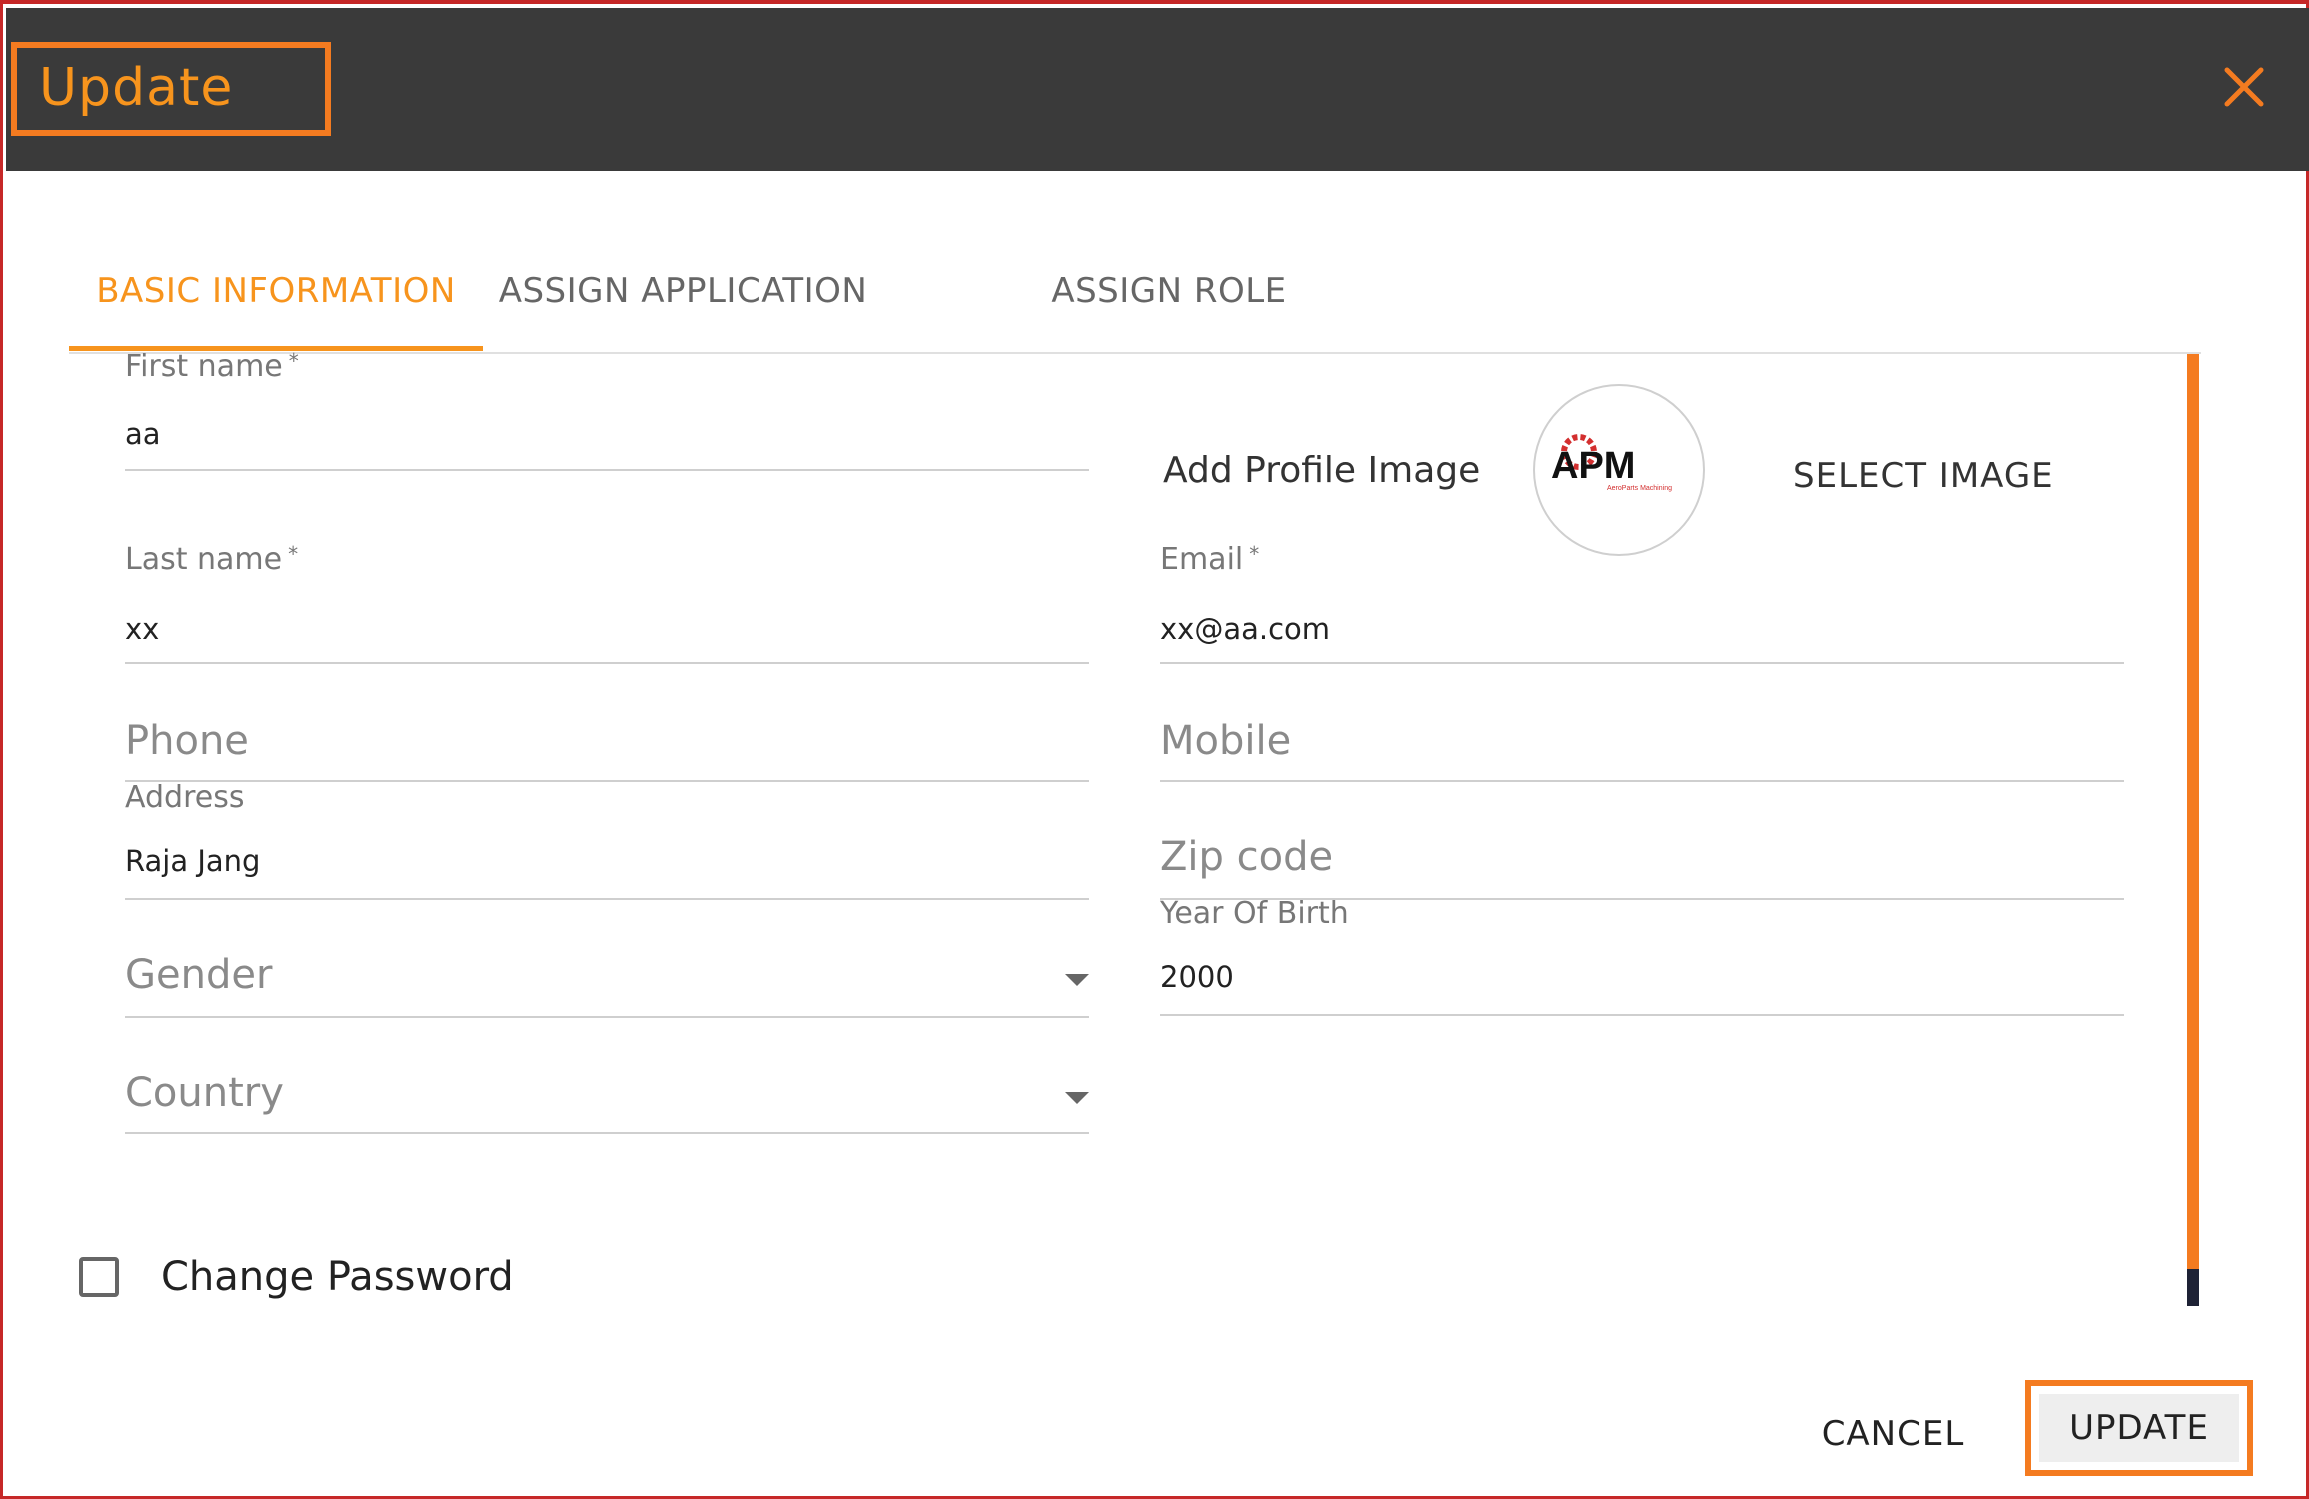 Image resolution: width=2309 pixels, height=1499 pixels. What do you see at coordinates (187, 741) in the screenshot?
I see `phone-placeholder: Phone` at bounding box center [187, 741].